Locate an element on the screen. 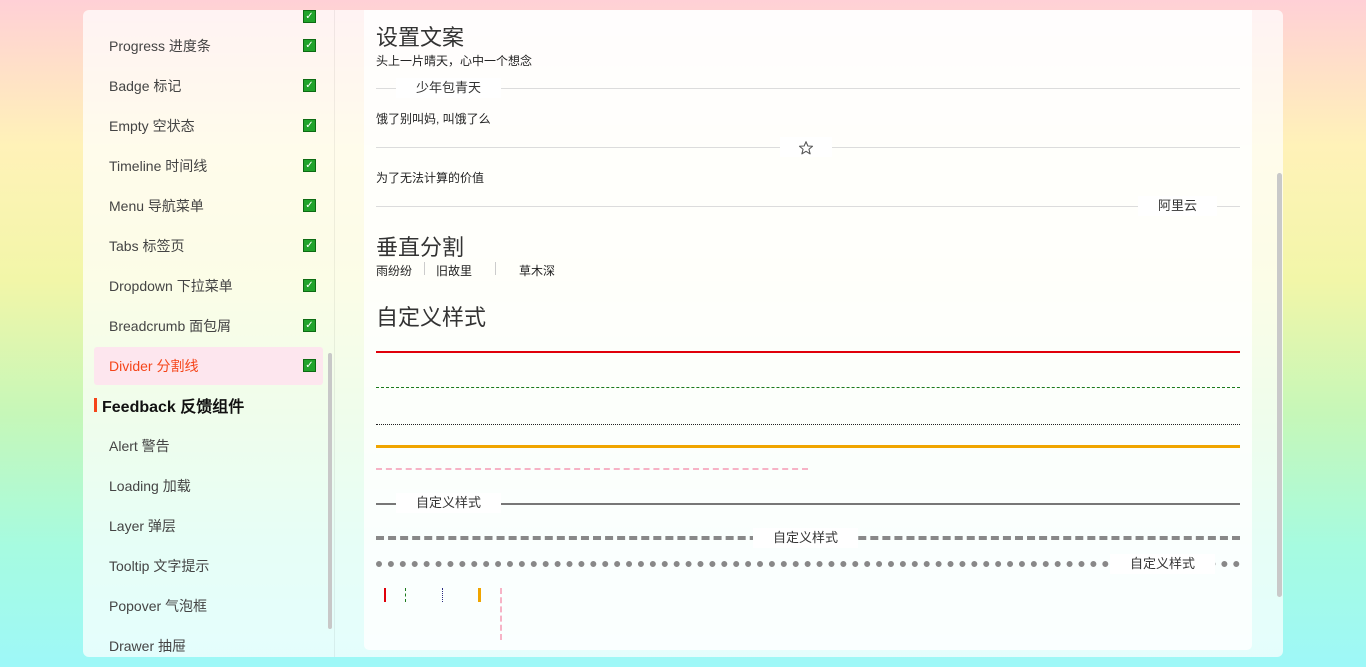 The height and width of the screenshot is (667, 1366). sidebar-item-popover: Popover 气泡框 is located at coordinates (208, 606).